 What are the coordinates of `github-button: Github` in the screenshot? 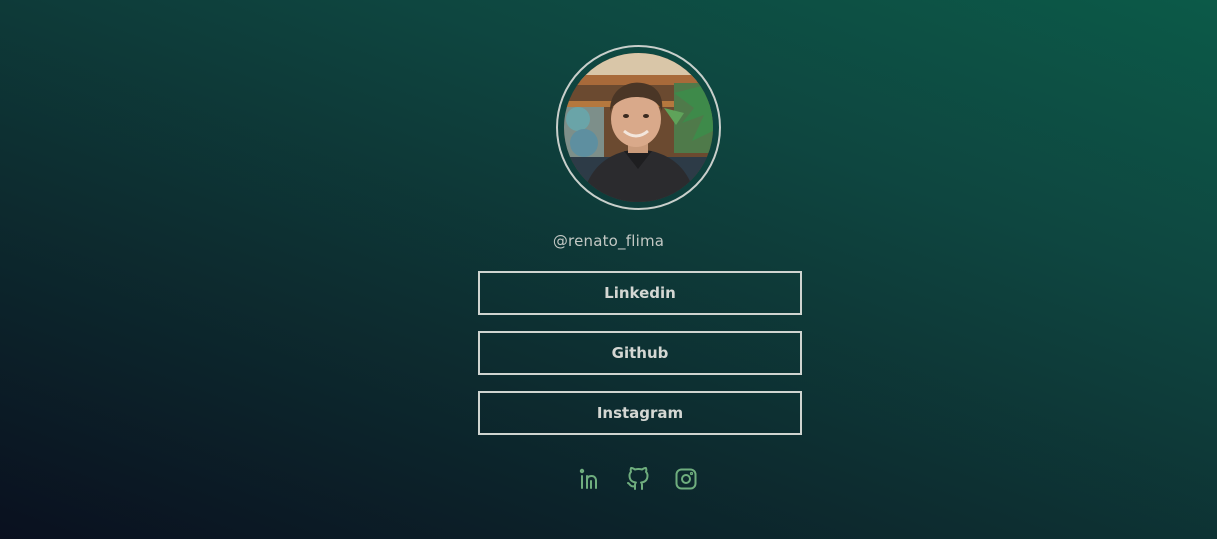 It's located at (640, 353).